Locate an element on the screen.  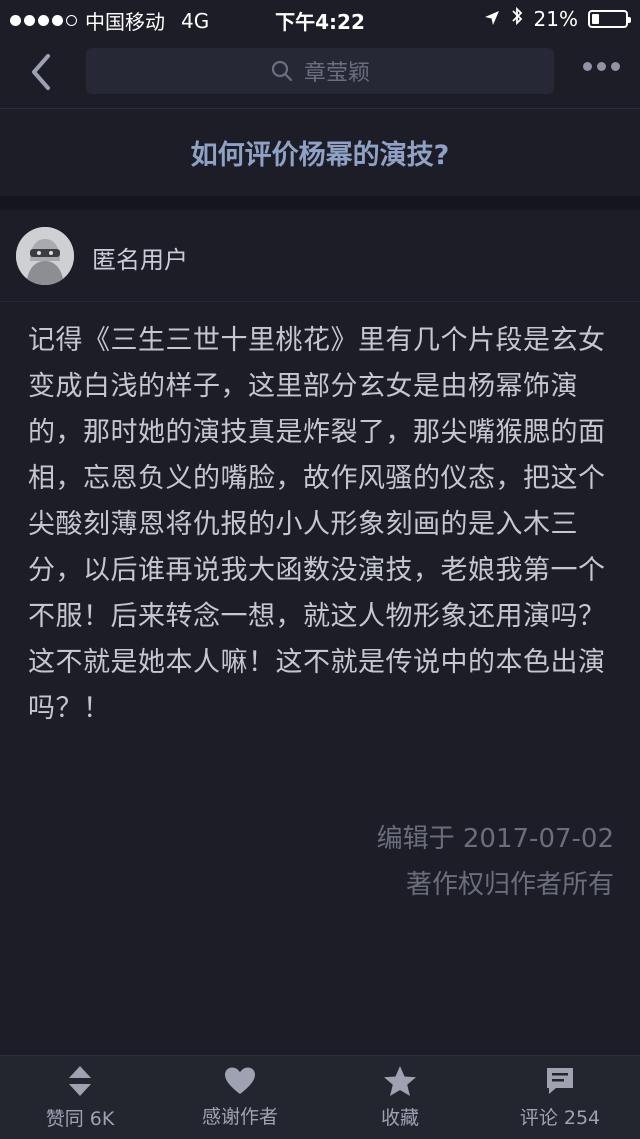
chevron-left-icon is located at coordinates (41, 72).